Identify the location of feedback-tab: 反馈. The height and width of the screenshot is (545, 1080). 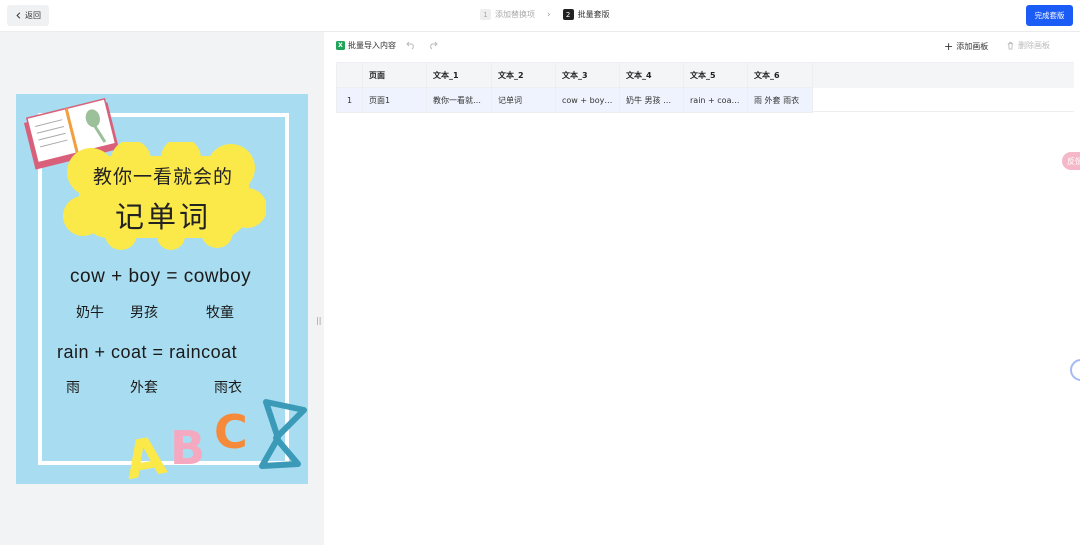
(1071, 161).